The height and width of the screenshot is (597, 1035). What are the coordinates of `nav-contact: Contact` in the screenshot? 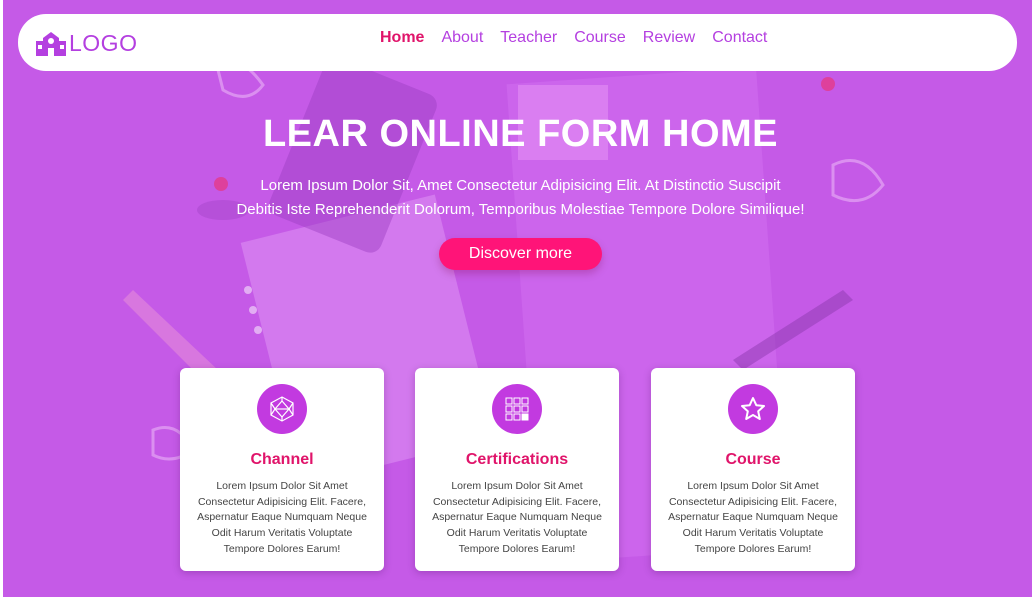 It's located at (739, 38).